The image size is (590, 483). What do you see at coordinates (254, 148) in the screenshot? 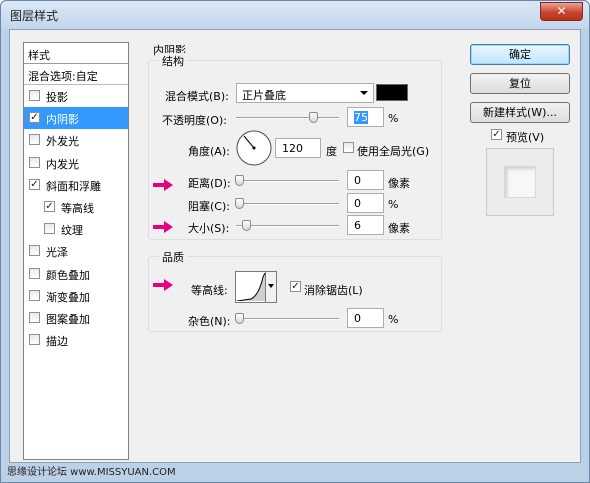
I see `angle-dial` at bounding box center [254, 148].